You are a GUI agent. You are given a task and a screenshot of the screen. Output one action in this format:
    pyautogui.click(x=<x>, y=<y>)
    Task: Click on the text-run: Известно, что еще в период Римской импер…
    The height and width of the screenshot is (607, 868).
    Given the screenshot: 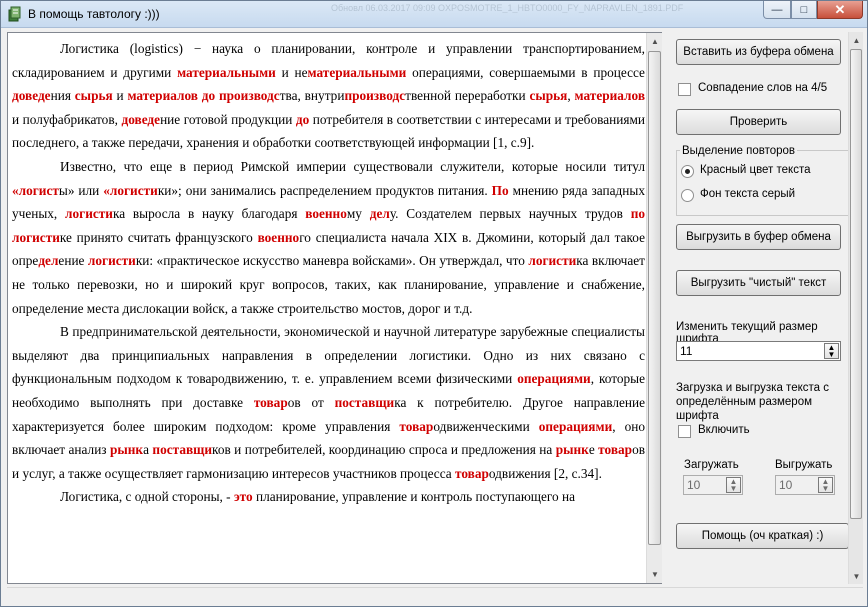 What is the action you would take?
    pyautogui.click(x=352, y=166)
    